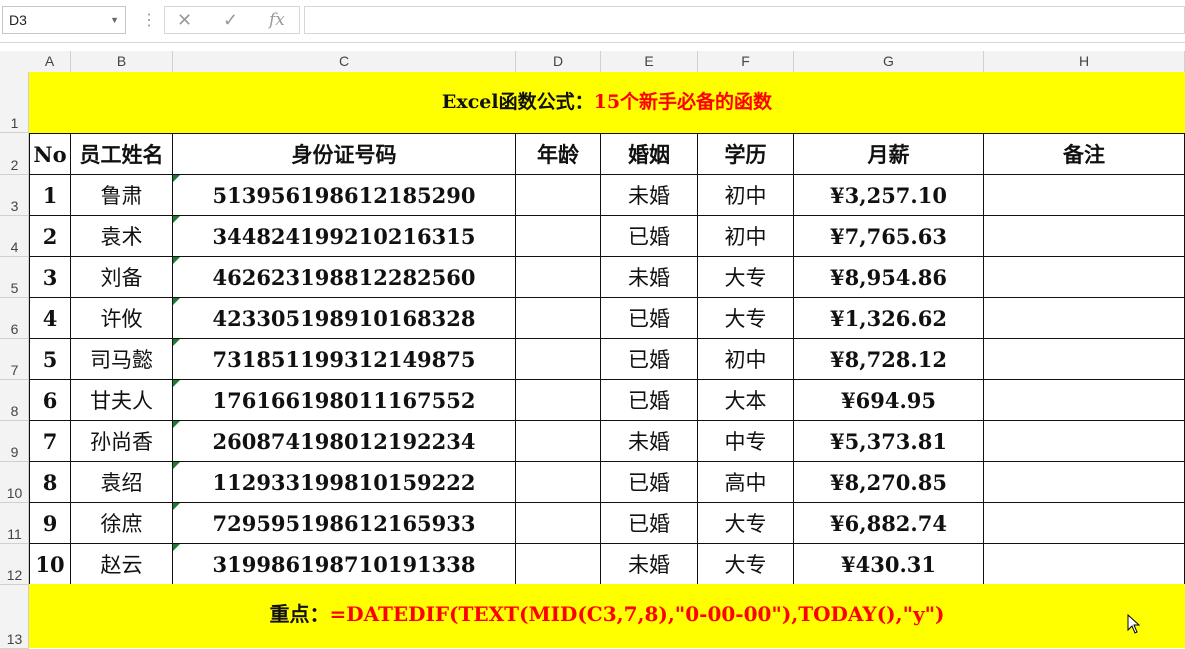 Image resolution: width=1185 pixels, height=649 pixels. Describe the element at coordinates (14, 236) in the screenshot. I see `row-header-4: 4` at that location.